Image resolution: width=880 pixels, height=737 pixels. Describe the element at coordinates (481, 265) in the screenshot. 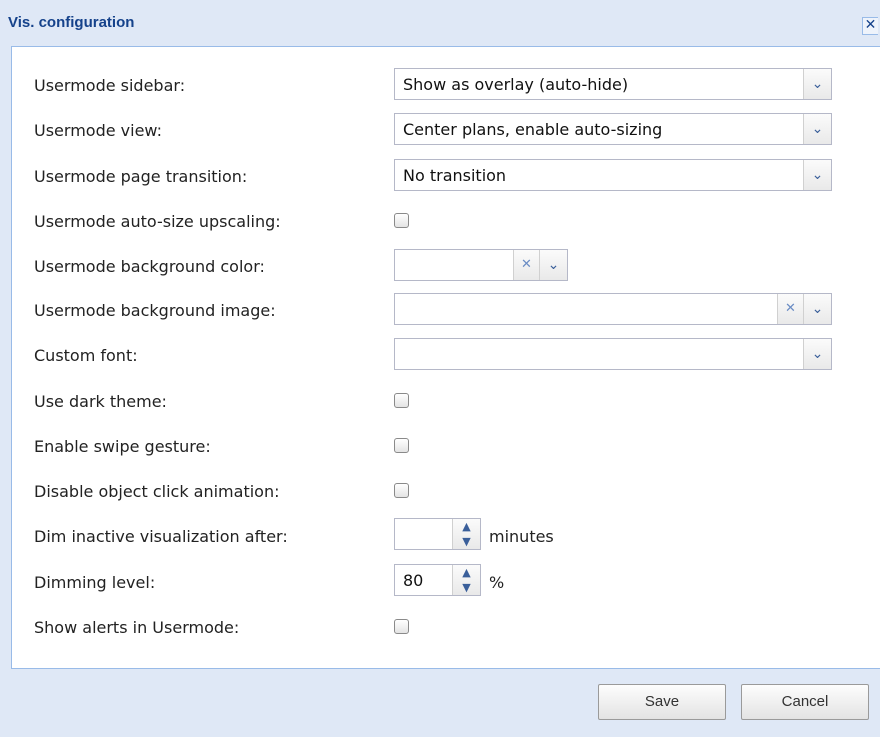

I see `background-color-picker: ✕ ⌄` at that location.